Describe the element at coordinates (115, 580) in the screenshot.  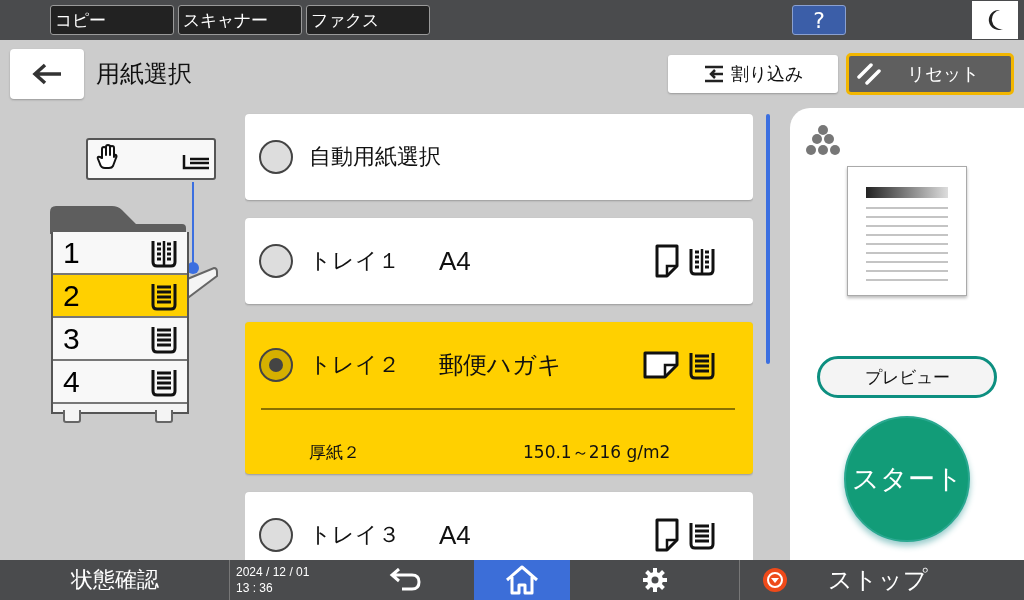
I see `status-check-button: 状態確認` at that location.